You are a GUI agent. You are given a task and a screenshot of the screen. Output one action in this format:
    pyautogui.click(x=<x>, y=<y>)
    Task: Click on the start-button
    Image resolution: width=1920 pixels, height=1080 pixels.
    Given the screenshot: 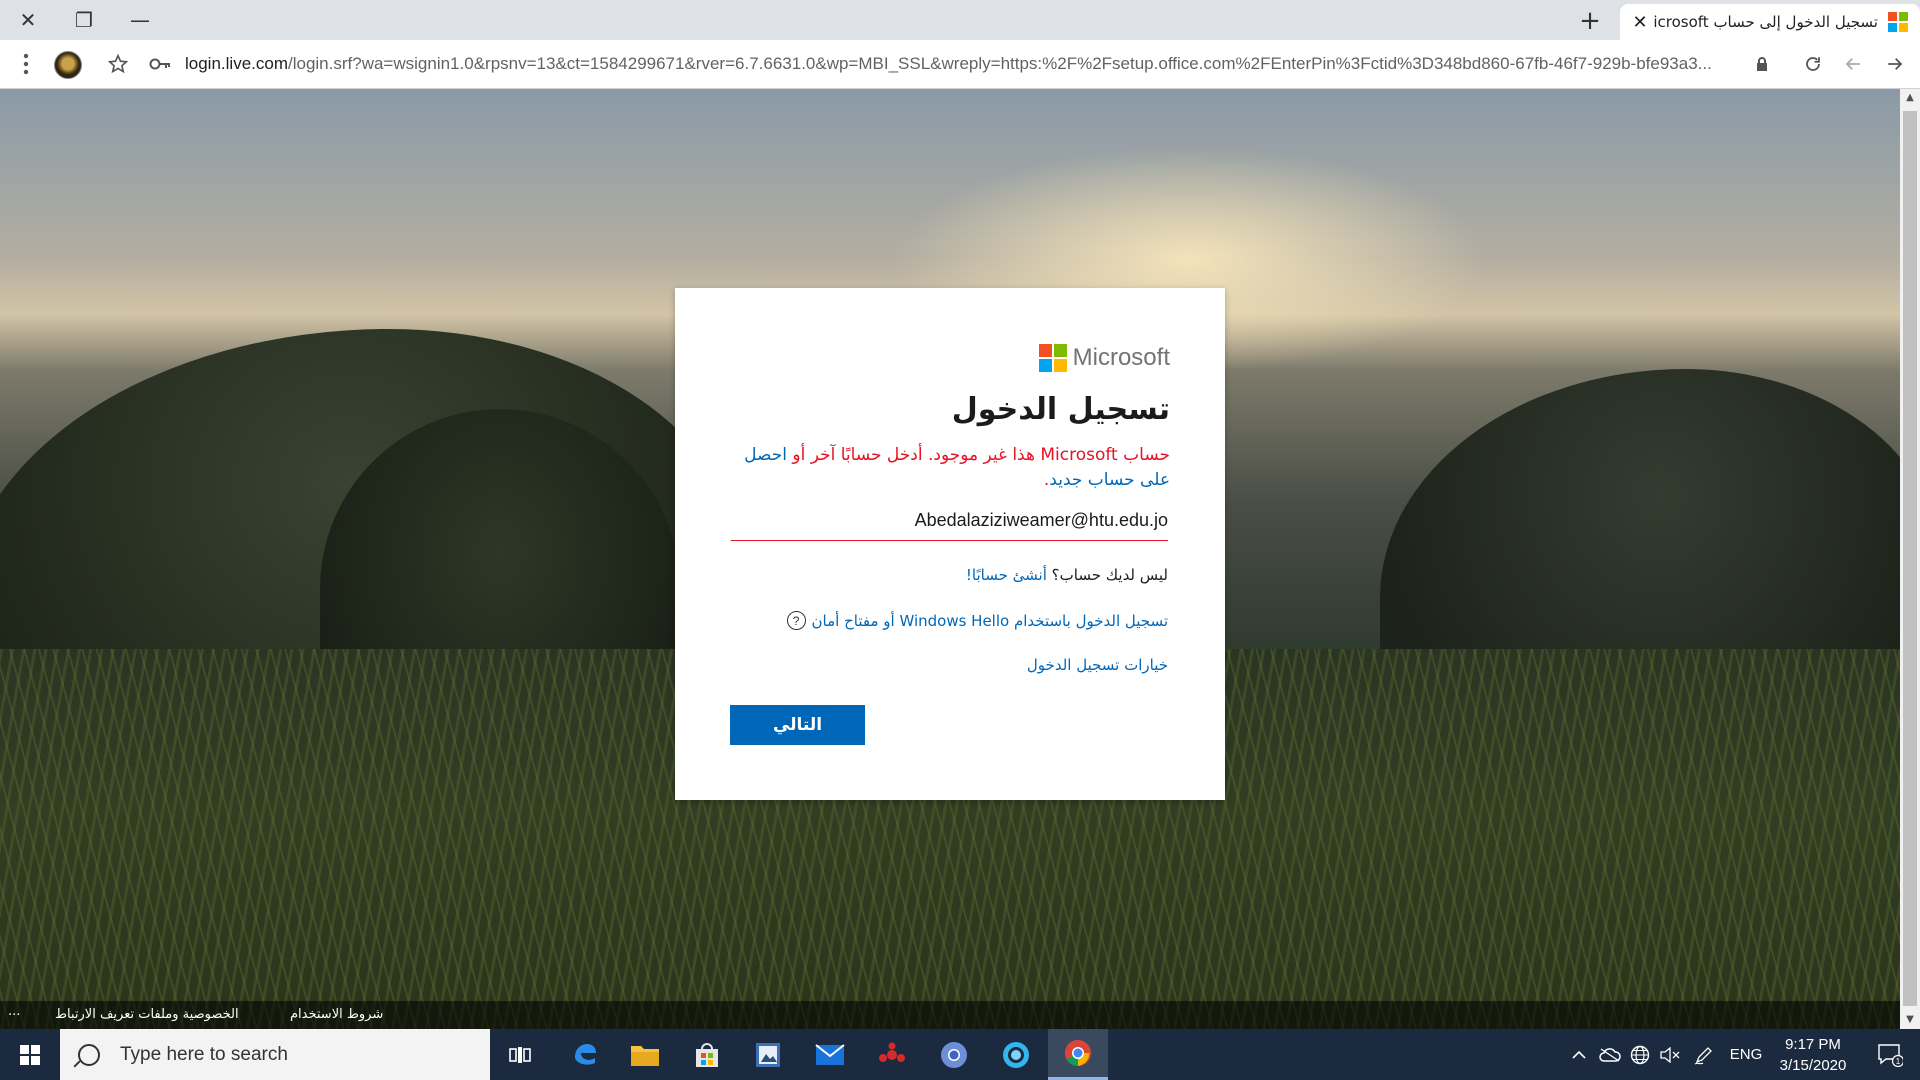 What is the action you would take?
    pyautogui.click(x=30, y=1054)
    